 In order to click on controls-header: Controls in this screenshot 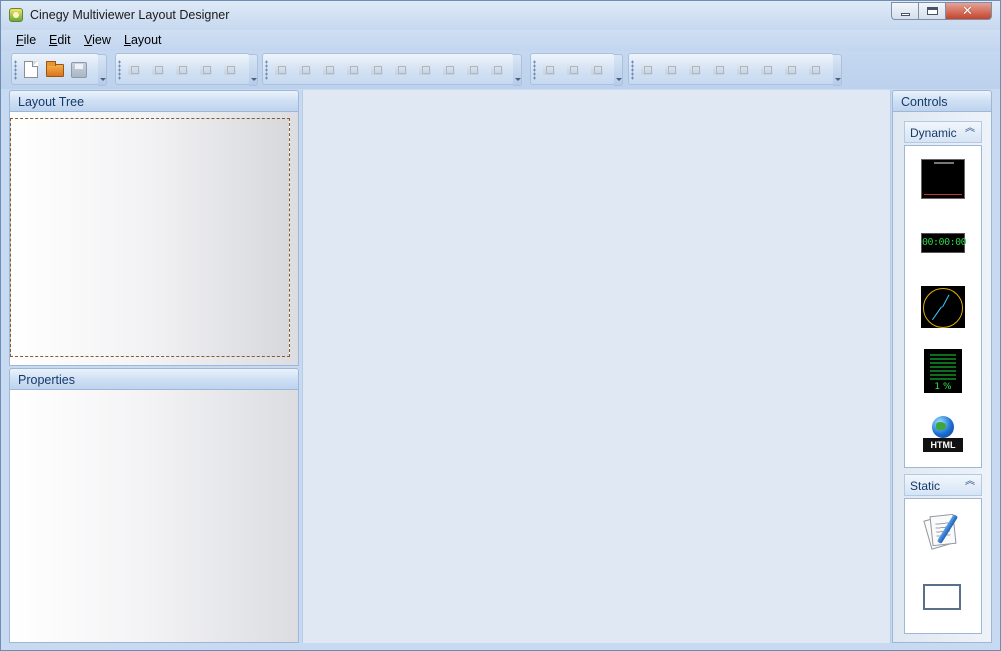, I will do `click(942, 101)`.